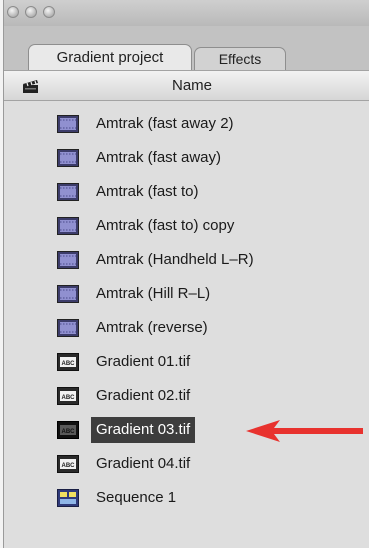  Describe the element at coordinates (143, 463) in the screenshot. I see `item-label: Gradient 04.tif` at that location.